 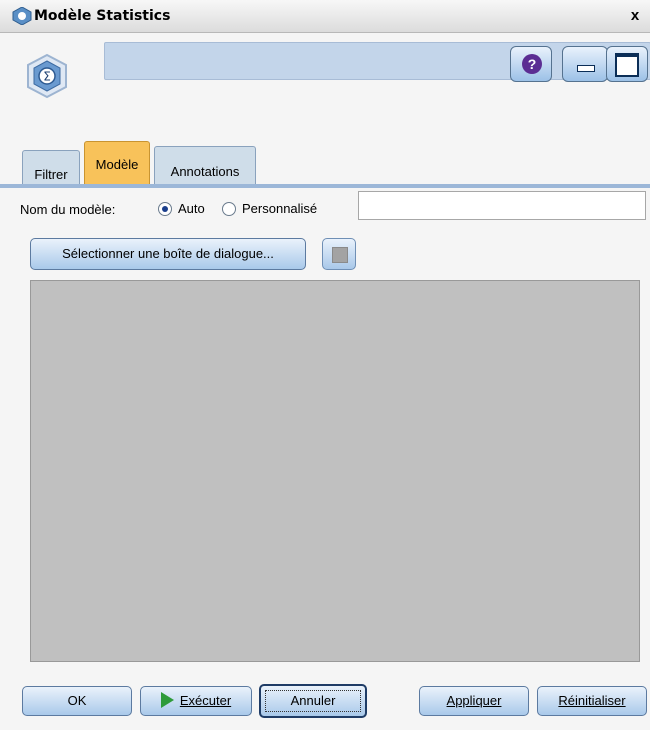 What do you see at coordinates (191, 208) in the screenshot?
I see `radio-auto-label: Auto` at bounding box center [191, 208].